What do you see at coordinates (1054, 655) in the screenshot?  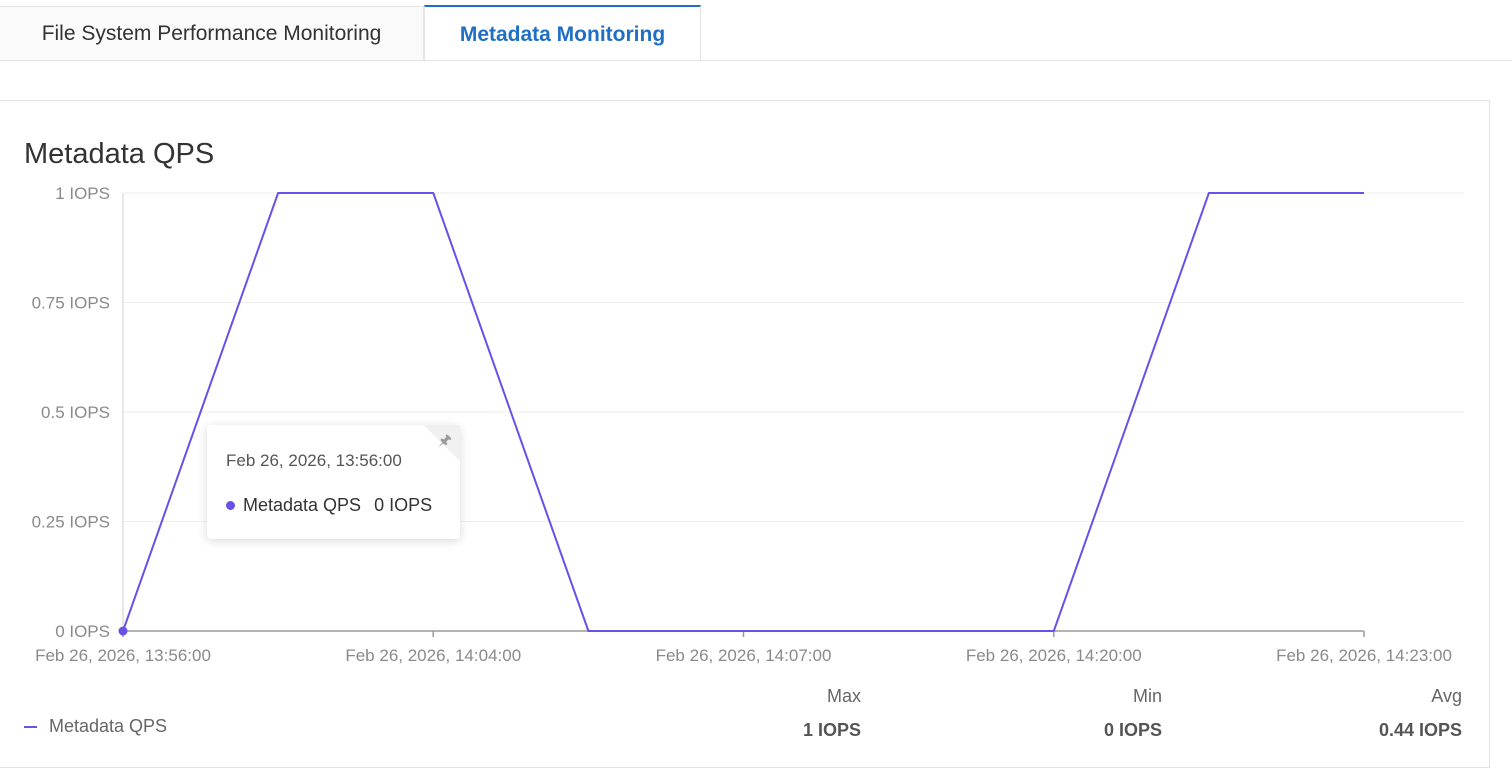 I see `x-tick-label: Feb 26, 2026, 14:20:00` at bounding box center [1054, 655].